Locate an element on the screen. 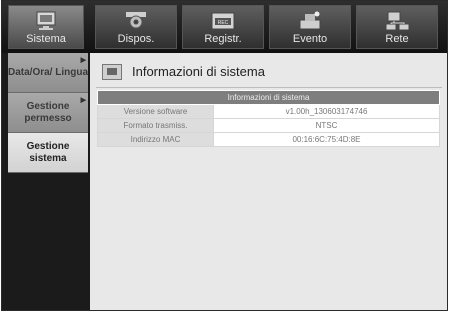 Image resolution: width=450 pixels, height=312 pixels. tab-evento: Evento is located at coordinates (310, 27).